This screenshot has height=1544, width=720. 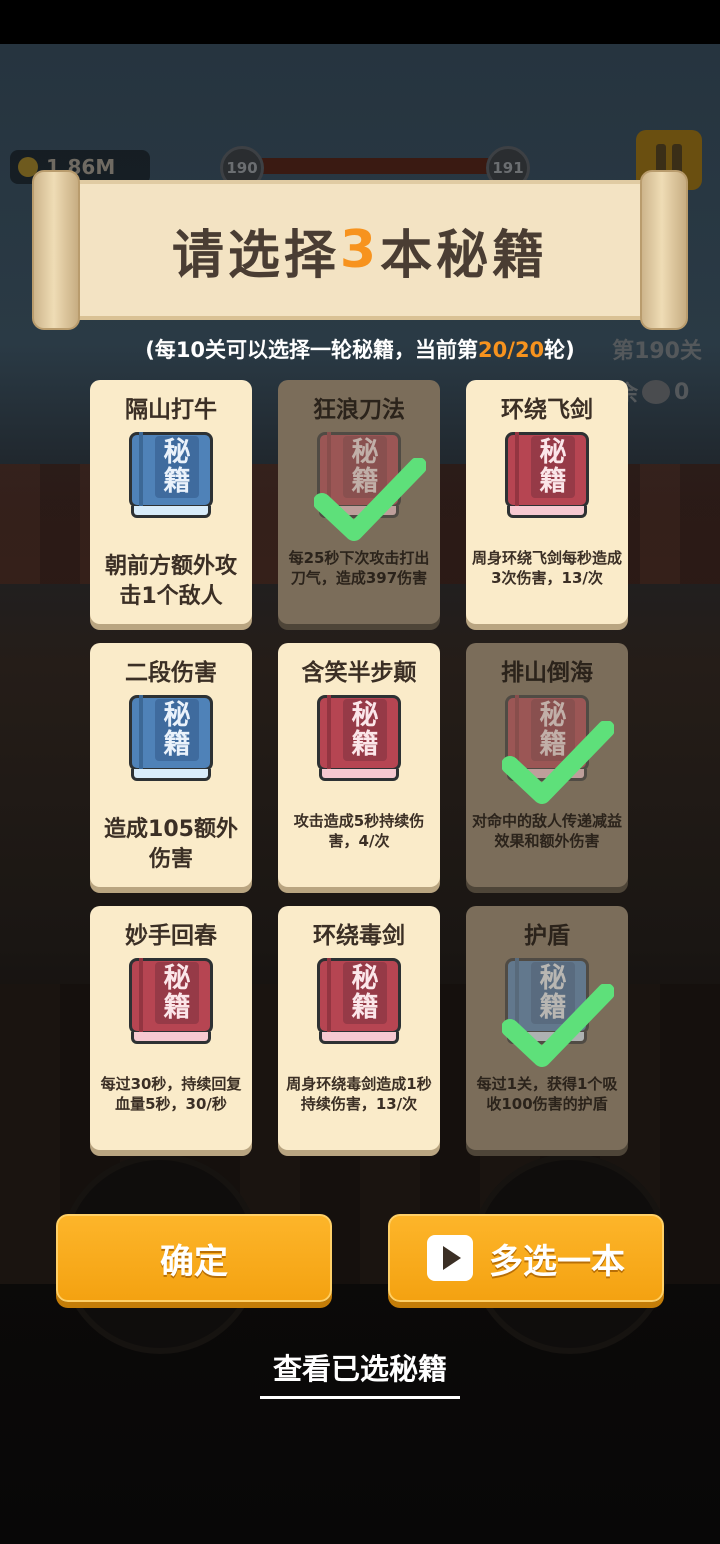 I want to click on skill-book-card: 隔山打牛秘籍朝前方额外攻击1个敌人, so click(x=171, y=502).